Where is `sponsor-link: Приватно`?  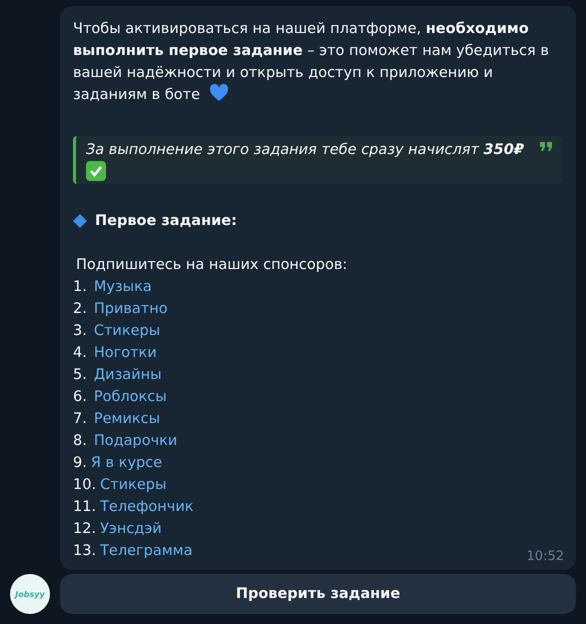
sponsor-link: Приватно is located at coordinates (131, 309).